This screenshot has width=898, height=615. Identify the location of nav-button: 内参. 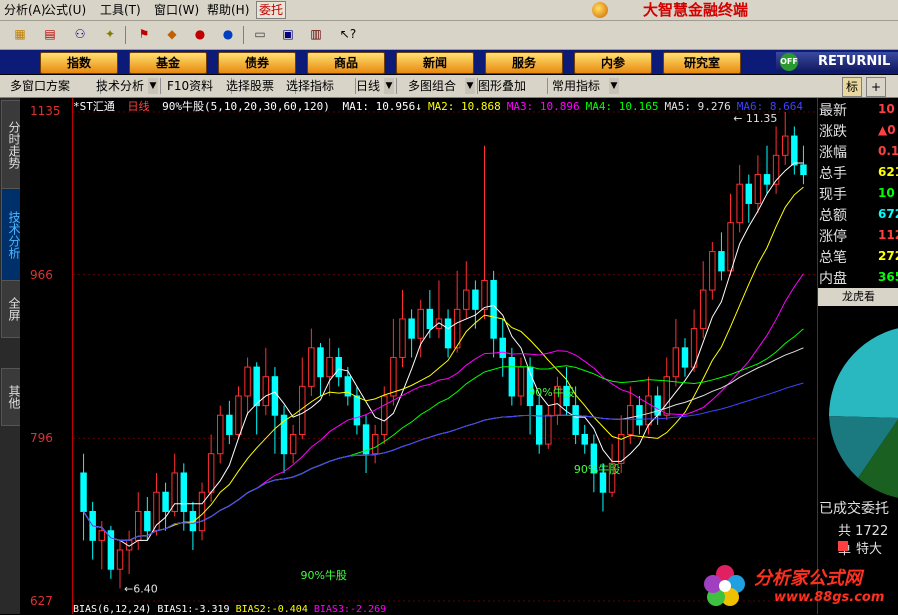
(613, 63).